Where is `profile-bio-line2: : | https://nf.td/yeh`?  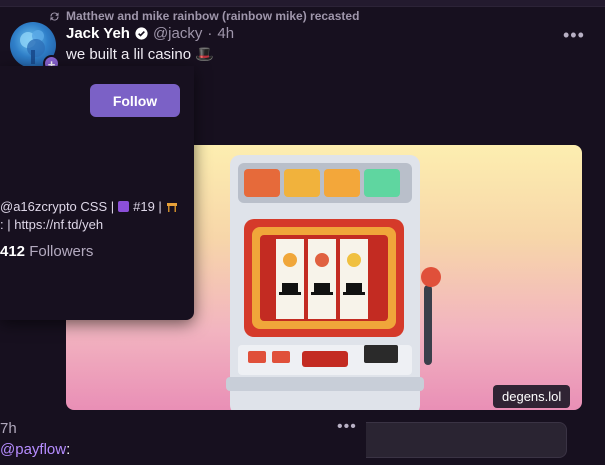
profile-bio-line2: : | https://nf.td/yeh is located at coordinates (52, 224).